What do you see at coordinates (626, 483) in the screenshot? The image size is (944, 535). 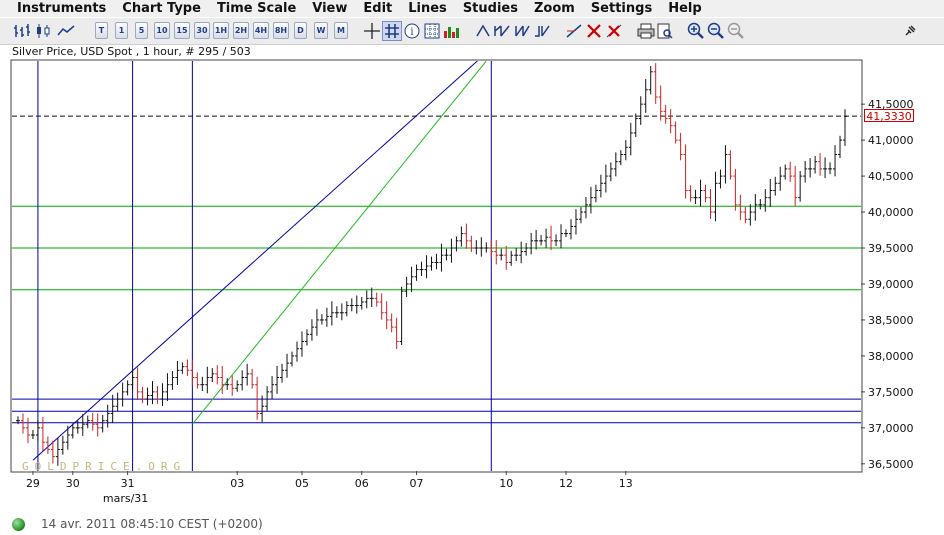 I see `x-axis-label: 13` at bounding box center [626, 483].